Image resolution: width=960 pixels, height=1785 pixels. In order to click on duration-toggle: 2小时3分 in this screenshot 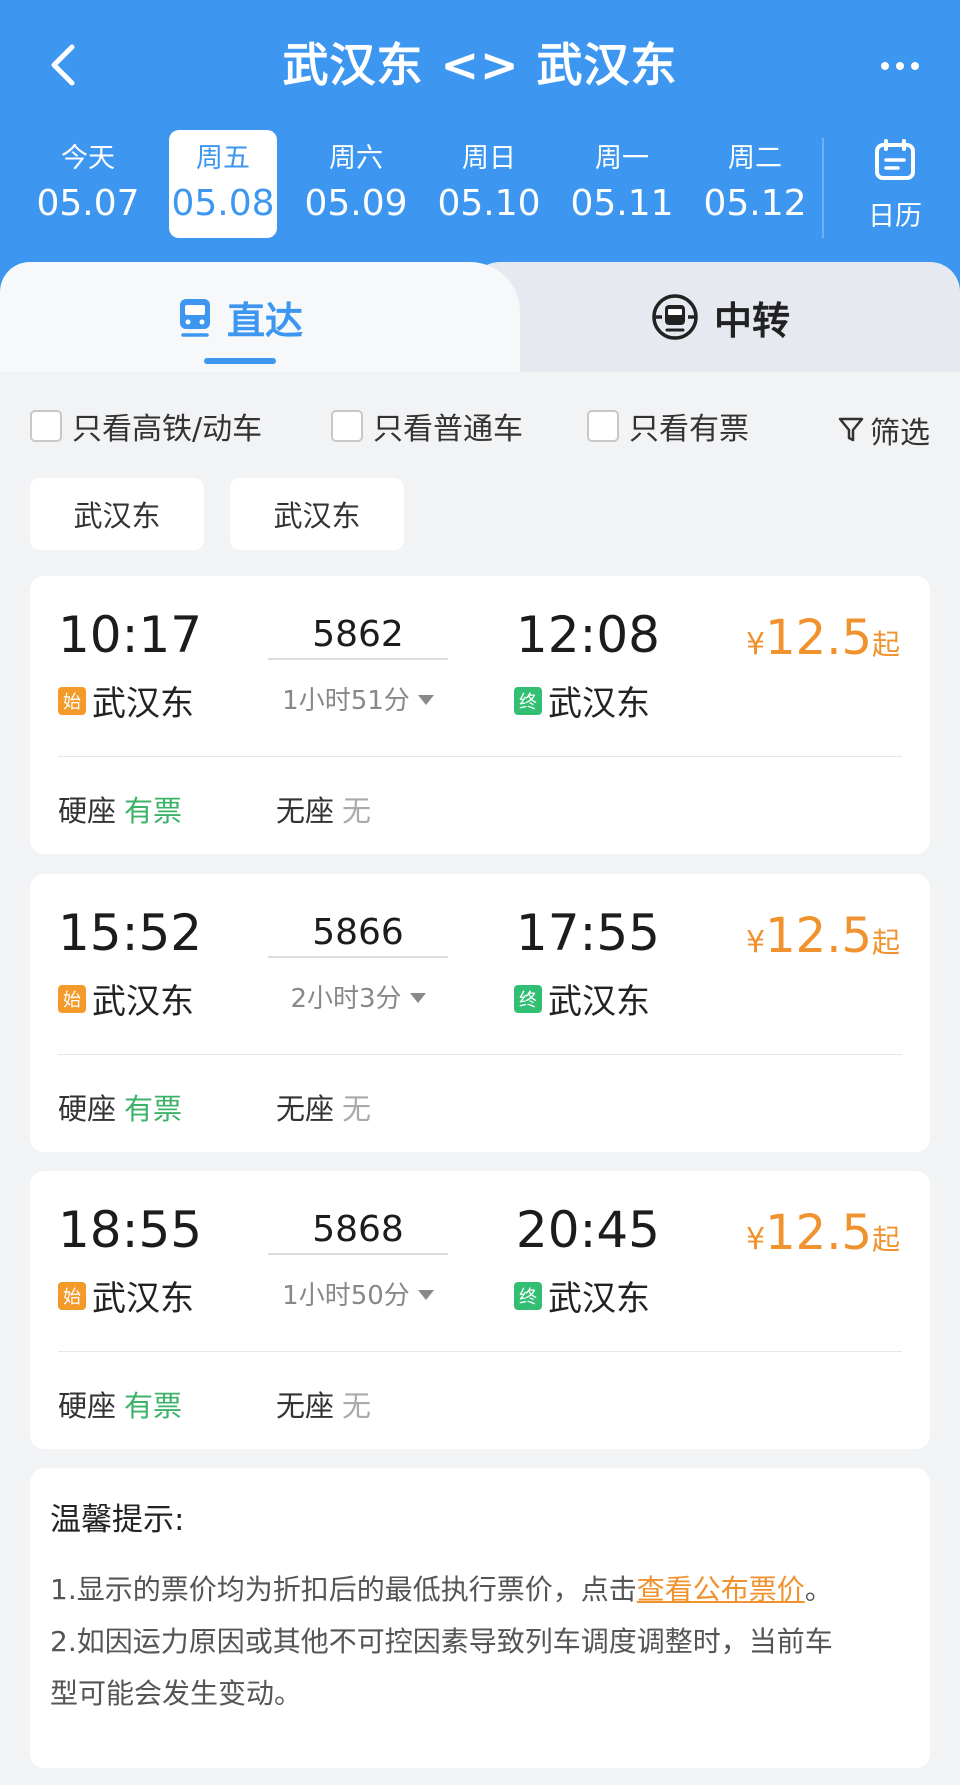, I will do `click(358, 996)`.